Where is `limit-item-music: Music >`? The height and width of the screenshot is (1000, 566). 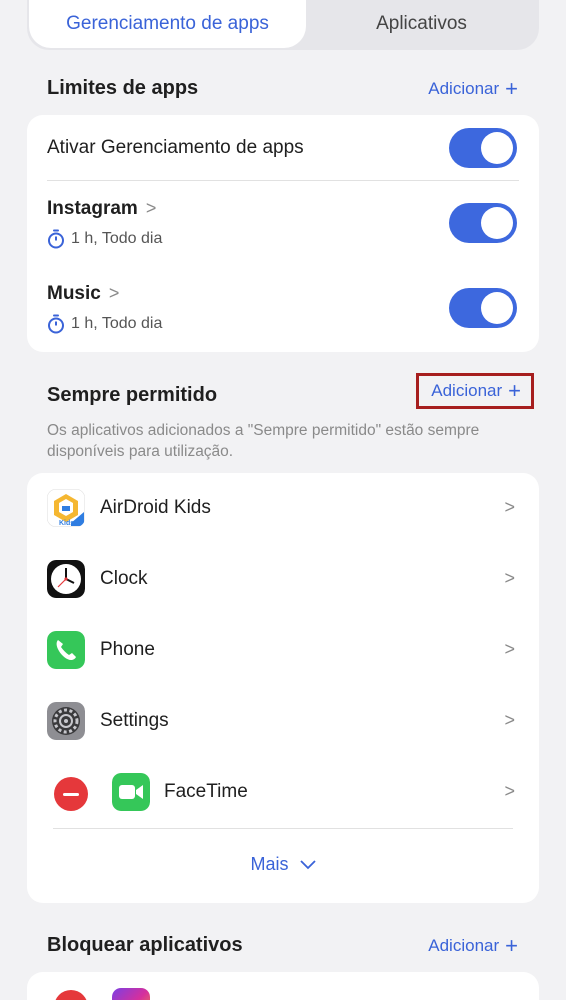 limit-item-music: Music > is located at coordinates (83, 294).